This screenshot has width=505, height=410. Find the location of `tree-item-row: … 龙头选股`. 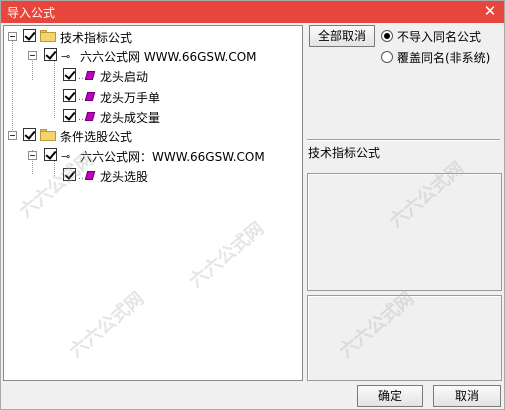

tree-item-row: … 龙头选股 is located at coordinates (152, 176).